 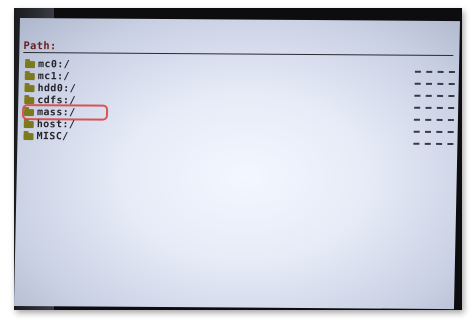 I want to click on entry-name: cdfs:/, so click(x=56, y=100).